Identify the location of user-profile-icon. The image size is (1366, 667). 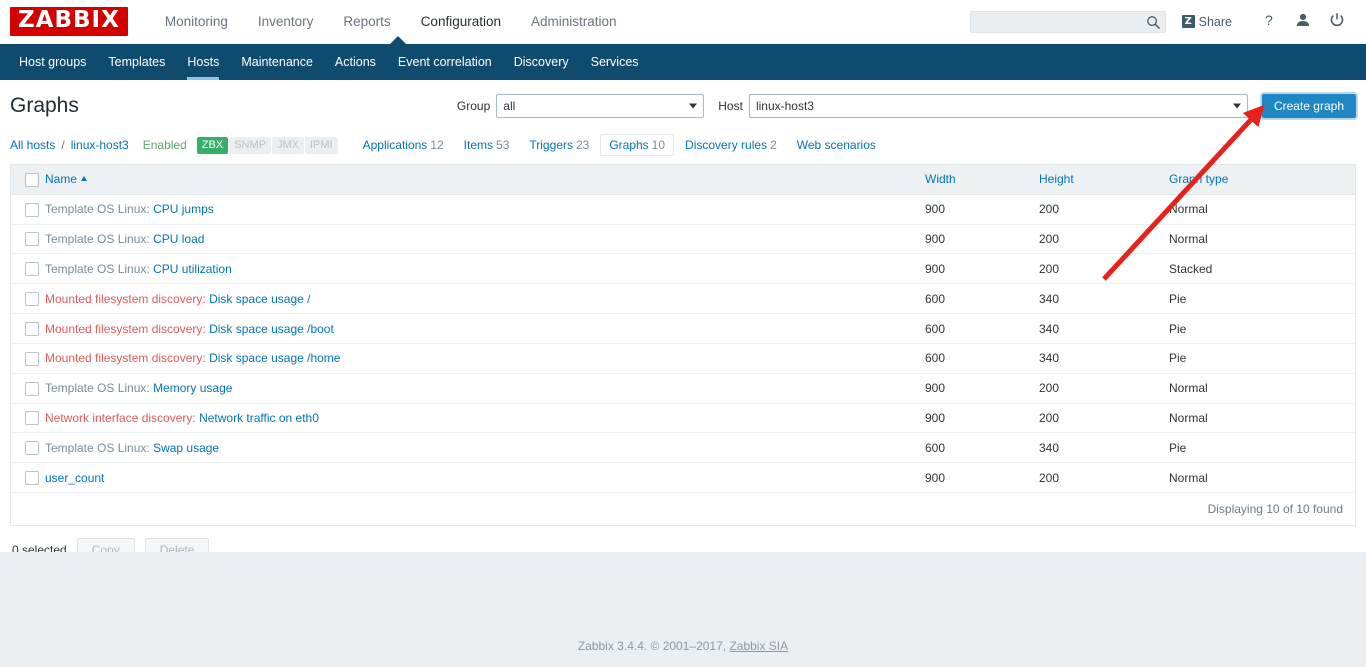
(1303, 21).